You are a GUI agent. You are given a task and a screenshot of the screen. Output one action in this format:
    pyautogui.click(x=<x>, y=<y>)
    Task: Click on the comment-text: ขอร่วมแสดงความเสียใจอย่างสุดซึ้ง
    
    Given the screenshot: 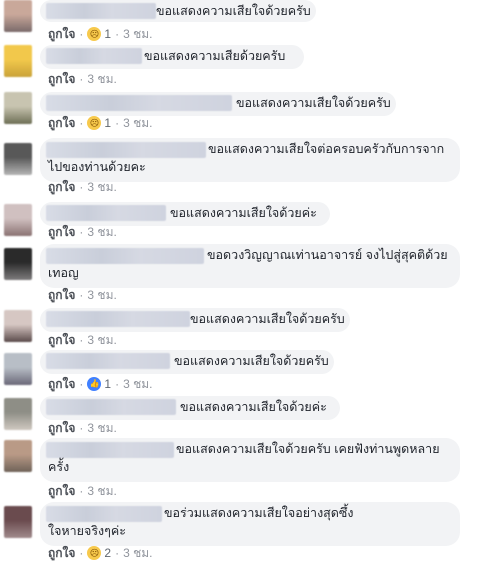 What is the action you would take?
    pyautogui.click(x=259, y=513)
    